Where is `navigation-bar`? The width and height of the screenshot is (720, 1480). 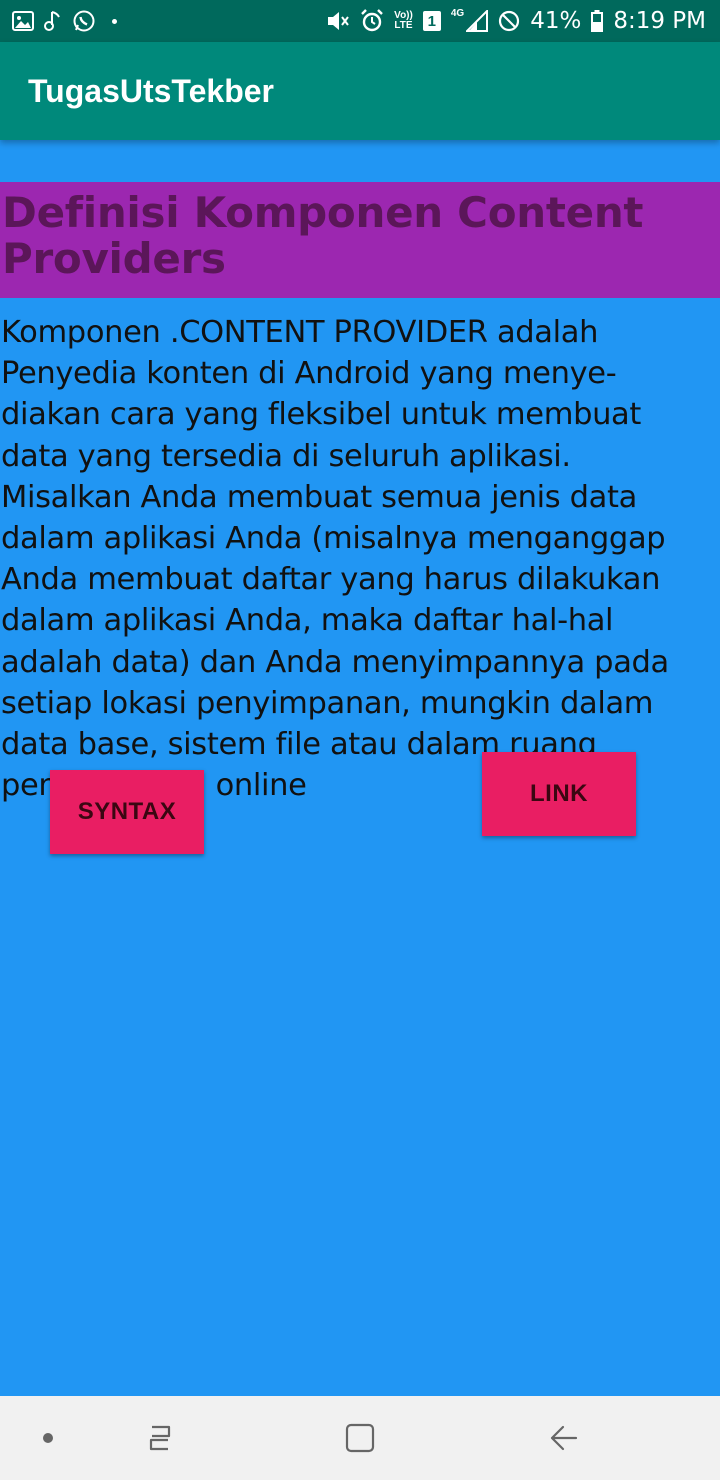 navigation-bar is located at coordinates (360, 1438).